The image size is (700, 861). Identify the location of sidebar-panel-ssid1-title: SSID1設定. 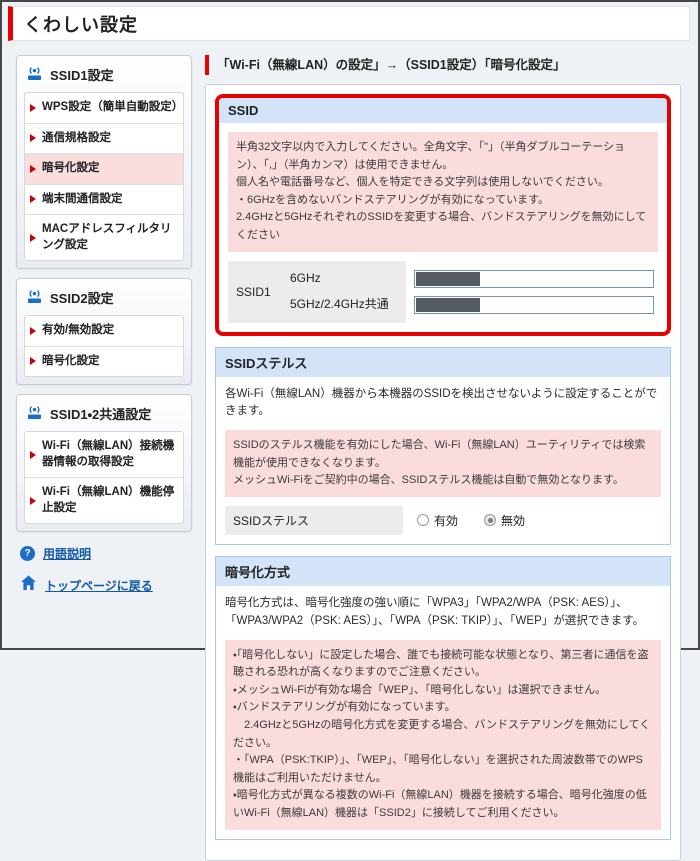
(82, 75).